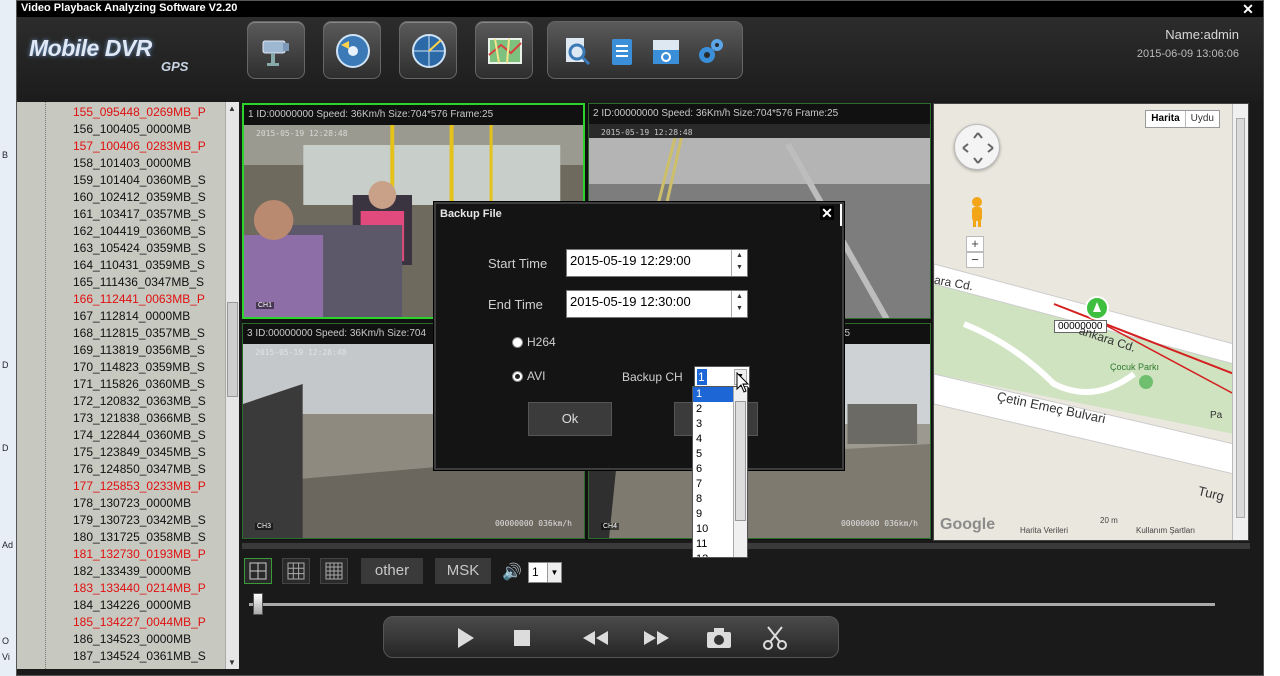 The image size is (1280, 676). What do you see at coordinates (139, 248) in the screenshot?
I see `file-list-item: 163_105424_0359MB_S` at bounding box center [139, 248].